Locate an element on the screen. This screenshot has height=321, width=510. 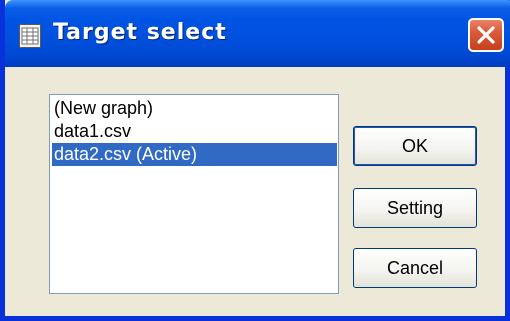
close-button is located at coordinates (486, 35).